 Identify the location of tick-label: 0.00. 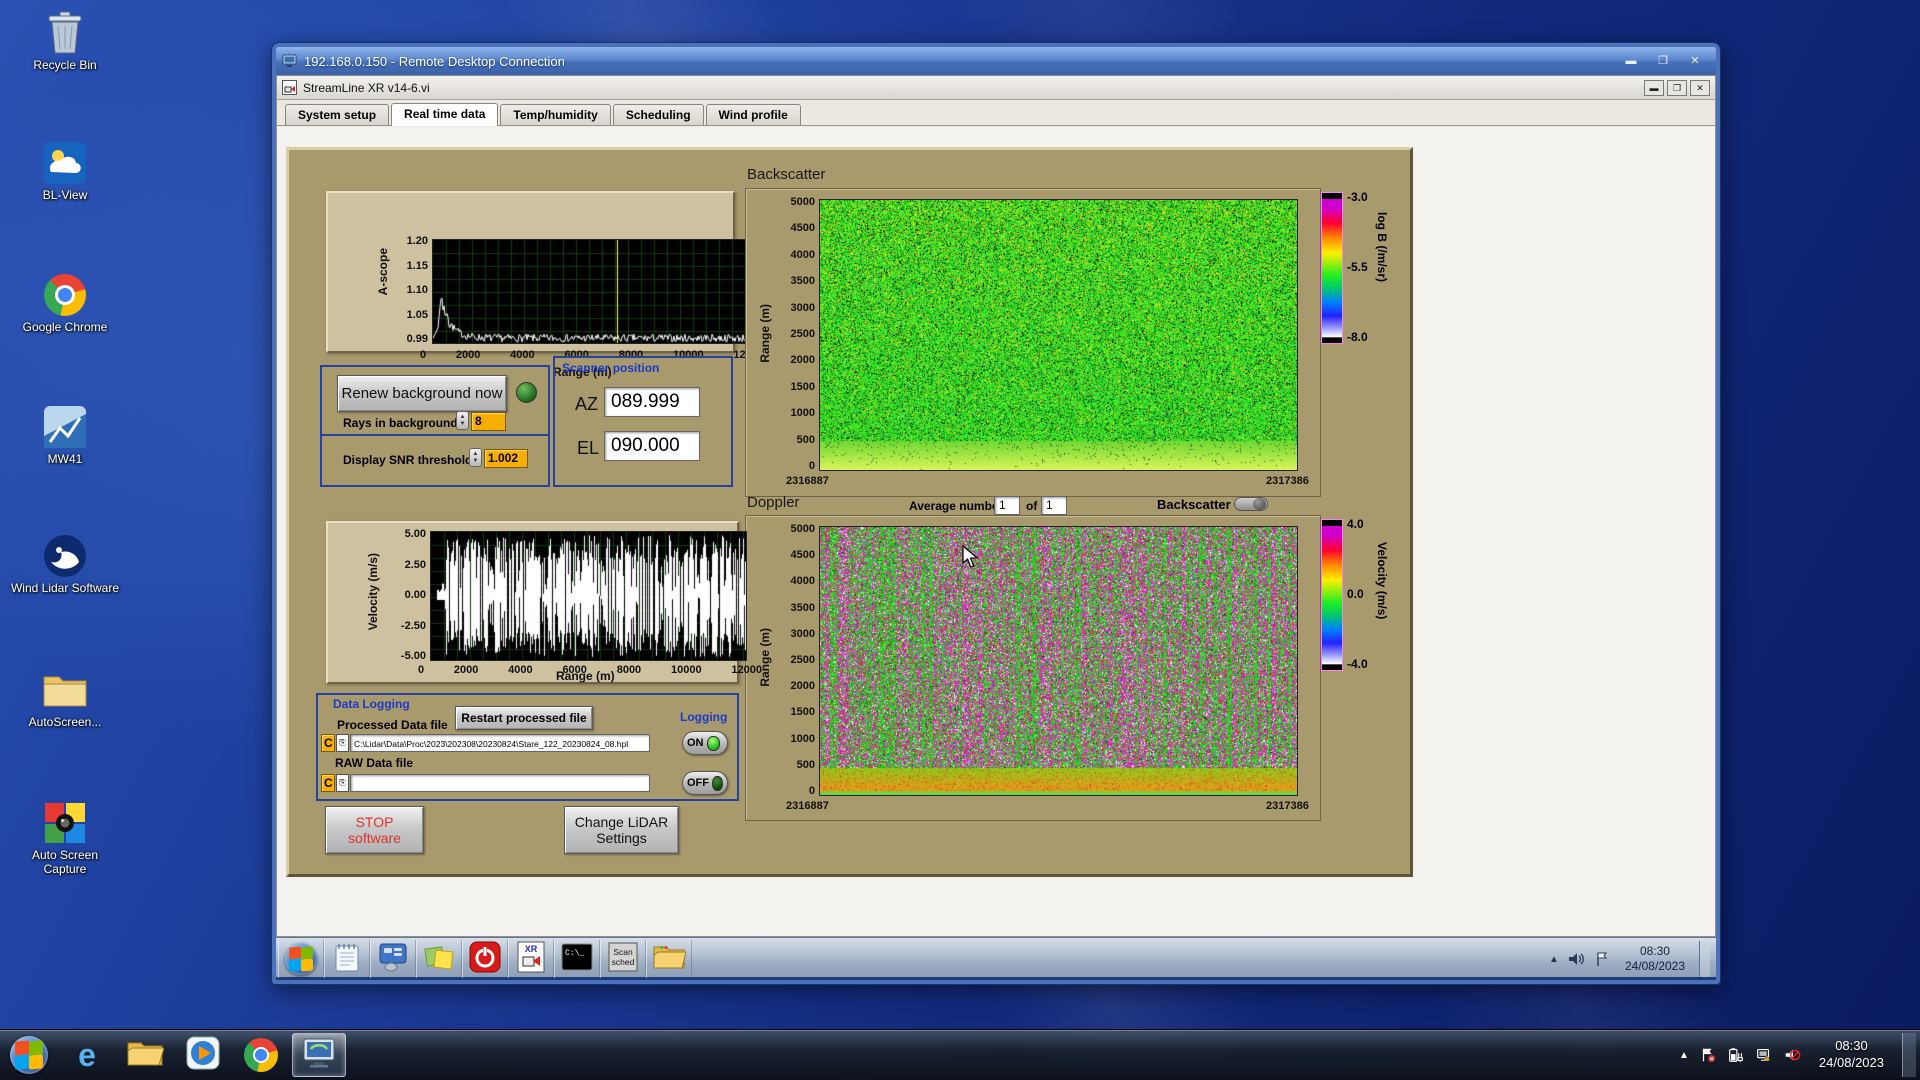
(415, 595).